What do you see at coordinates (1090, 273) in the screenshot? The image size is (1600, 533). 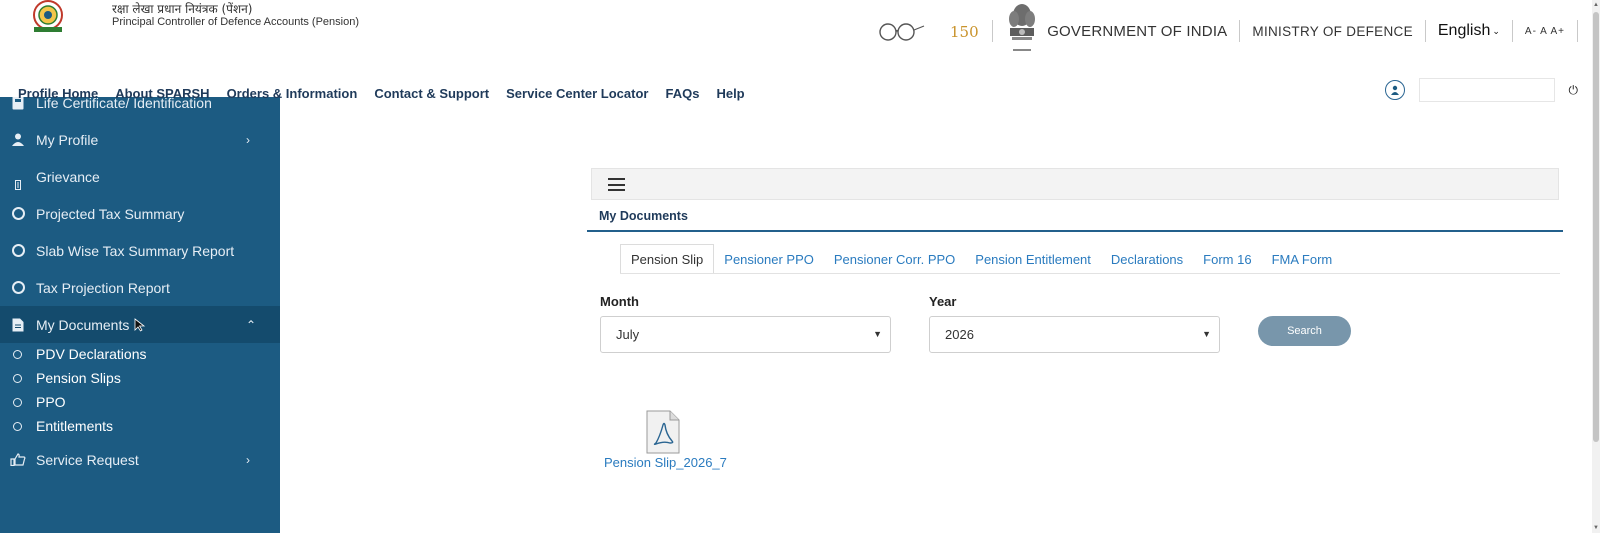 I see `tabs-baseline` at bounding box center [1090, 273].